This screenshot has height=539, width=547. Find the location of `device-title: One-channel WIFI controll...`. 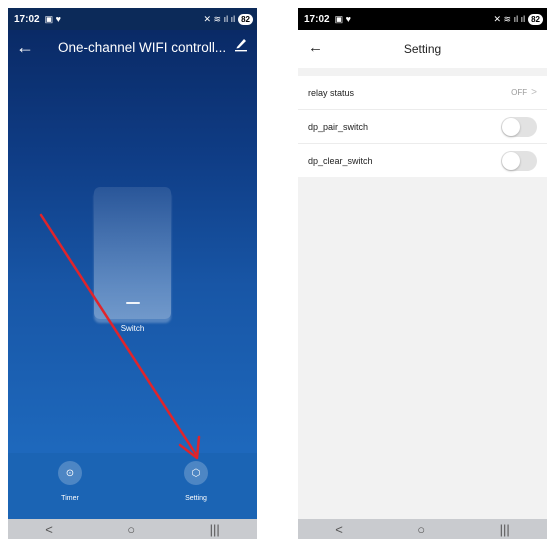

device-title: One-channel WIFI controll... is located at coordinates (142, 47).